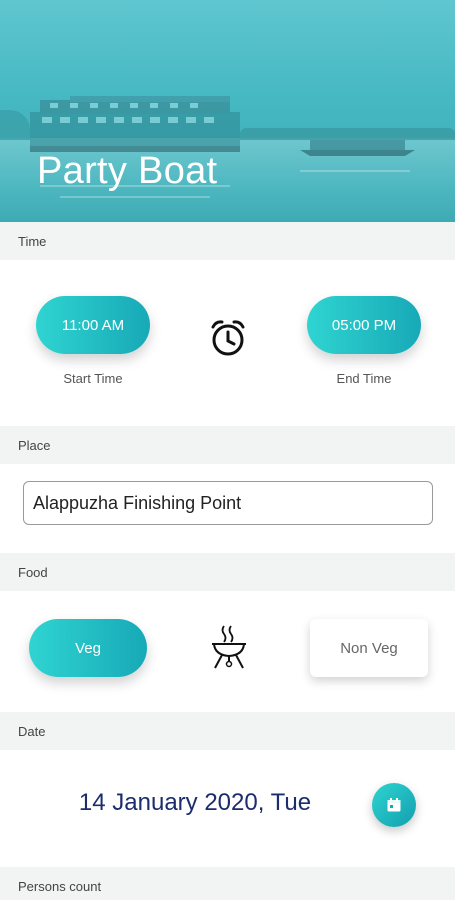 This screenshot has width=455, height=900. What do you see at coordinates (127, 171) in the screenshot?
I see `page-title: Party Boat` at bounding box center [127, 171].